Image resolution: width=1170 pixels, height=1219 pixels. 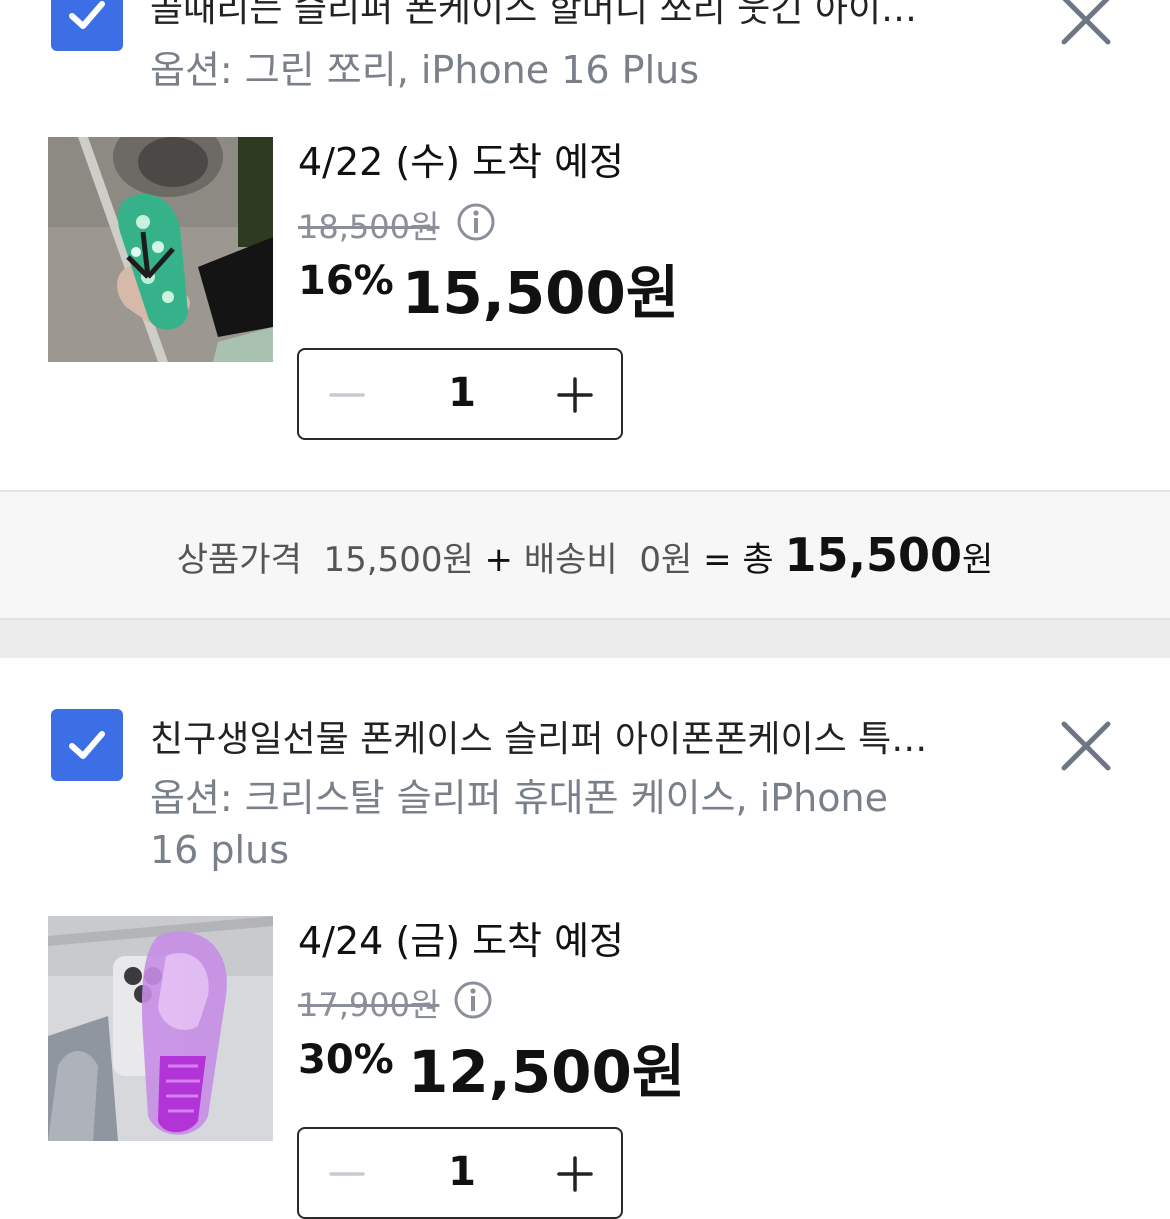 I want to click on plus-sign: +, so click(x=499, y=560).